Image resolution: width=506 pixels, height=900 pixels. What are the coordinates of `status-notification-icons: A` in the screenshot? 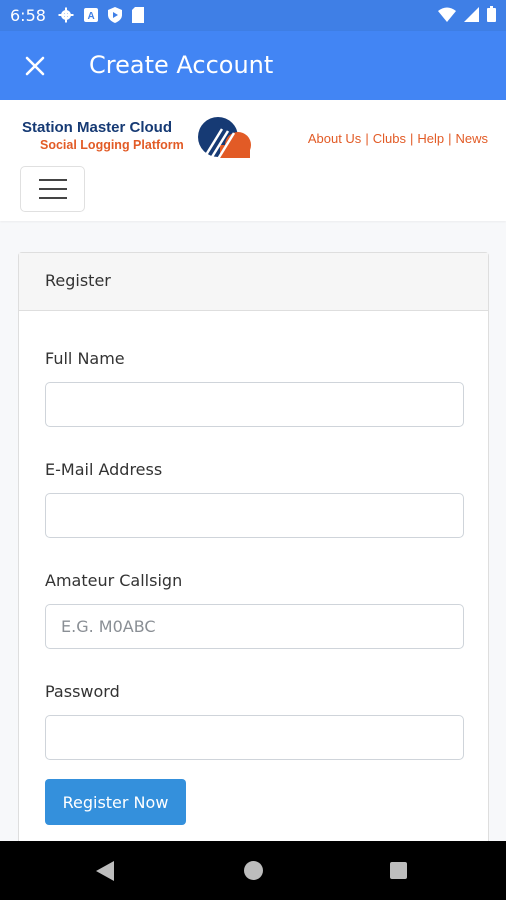 It's located at (101, 15).